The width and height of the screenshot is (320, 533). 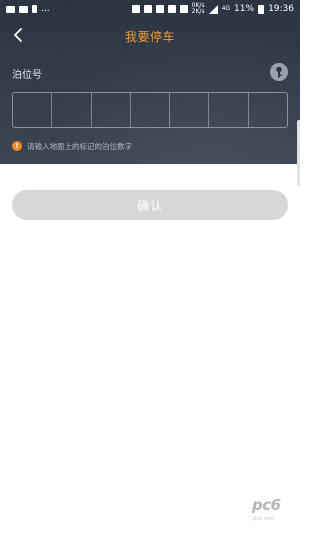 I want to click on key-glyph, so click(x=279, y=72).